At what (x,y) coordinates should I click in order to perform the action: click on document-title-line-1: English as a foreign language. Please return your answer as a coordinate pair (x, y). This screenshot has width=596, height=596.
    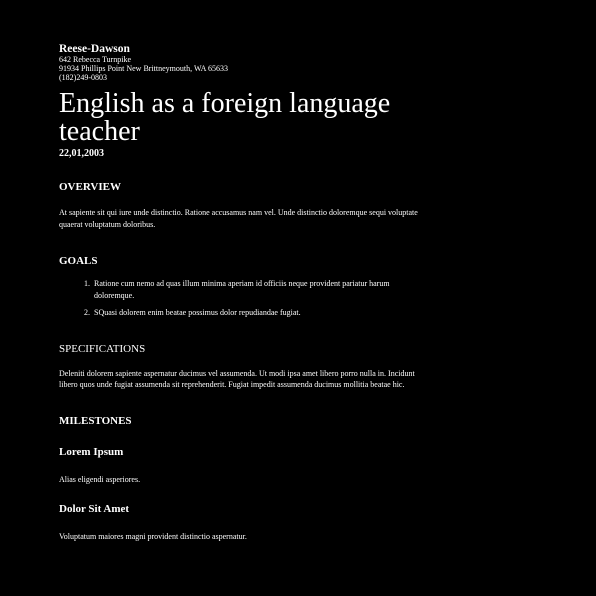
    Looking at the image, I should click on (225, 103).